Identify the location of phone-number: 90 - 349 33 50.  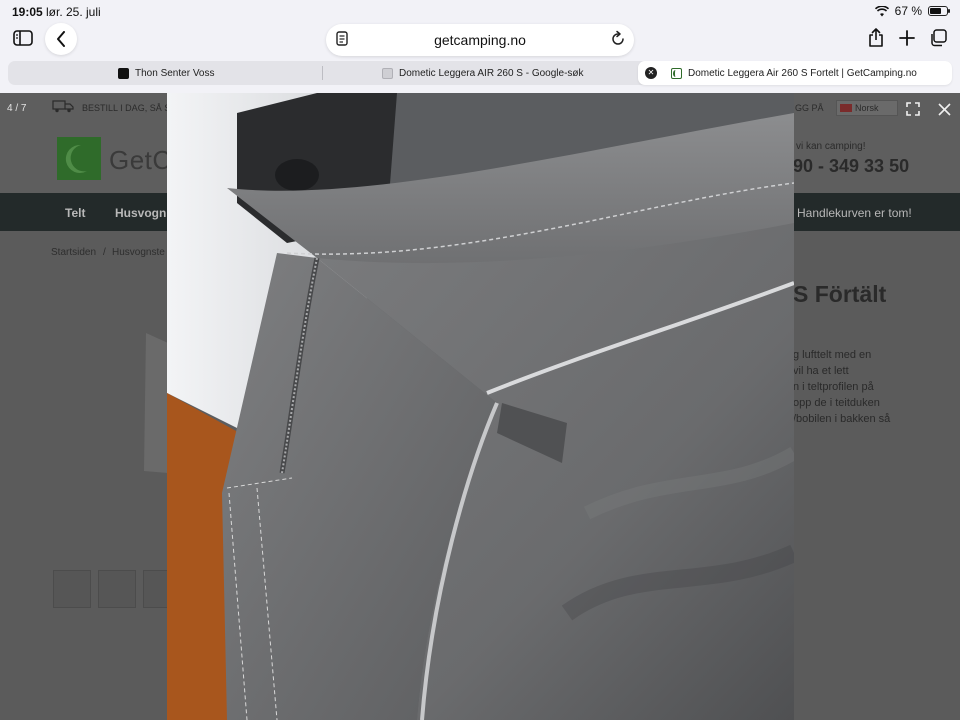
(851, 166).